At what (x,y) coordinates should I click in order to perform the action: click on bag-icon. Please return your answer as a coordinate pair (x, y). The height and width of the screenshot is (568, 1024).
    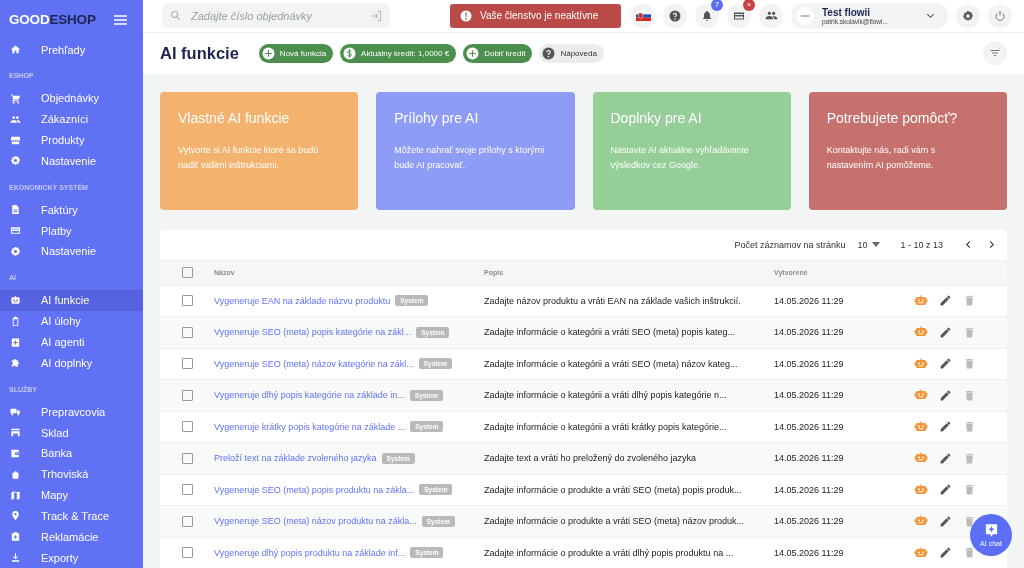
    Looking at the image, I should click on (15, 474).